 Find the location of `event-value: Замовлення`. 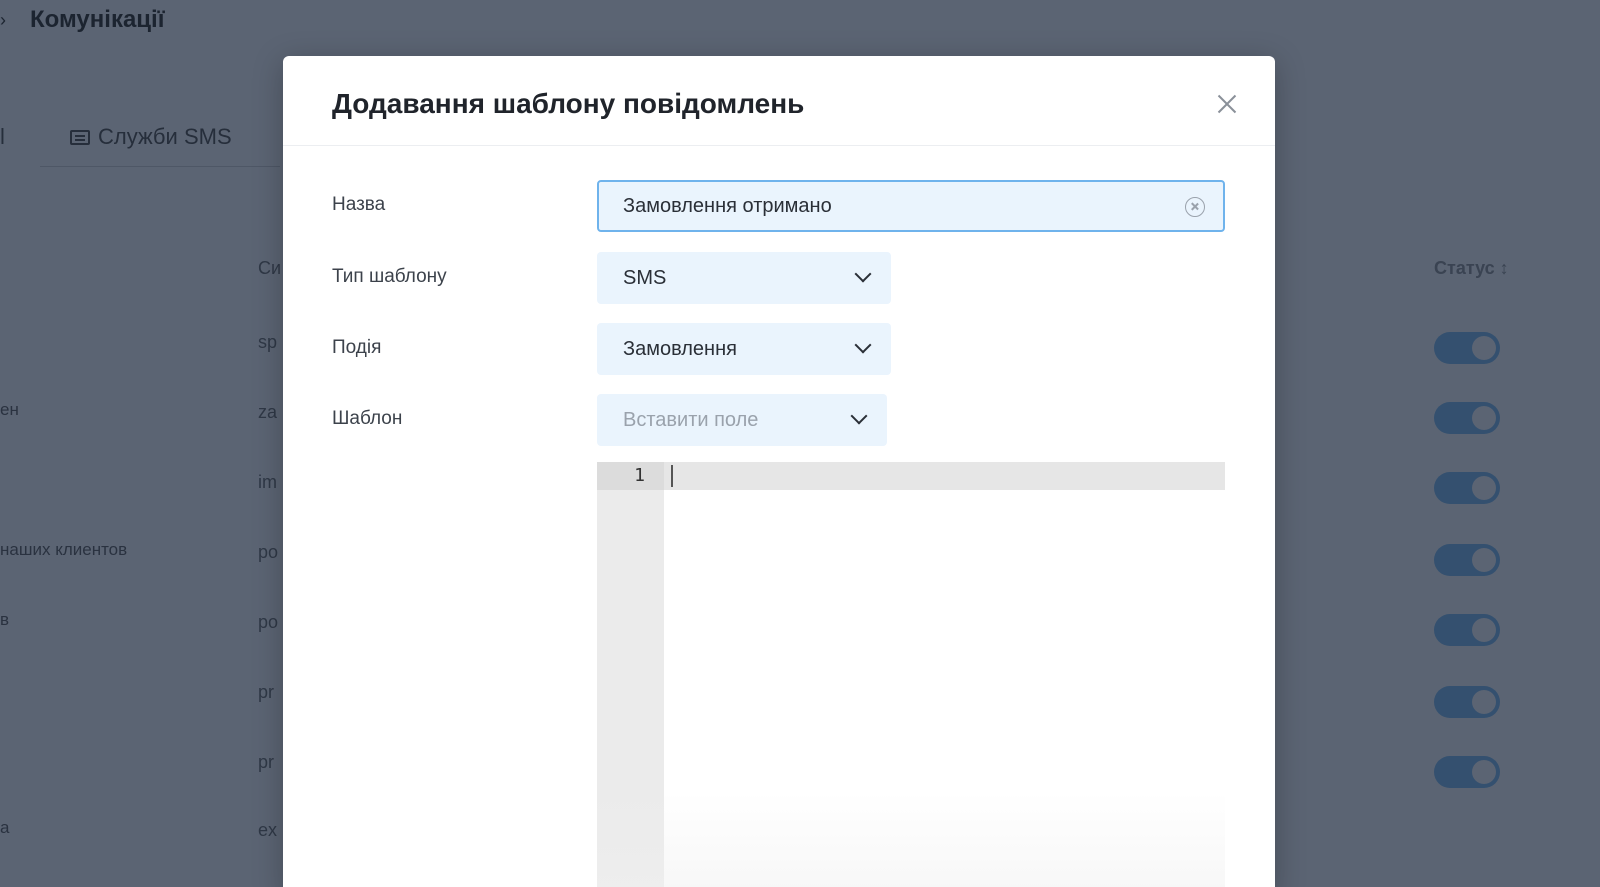

event-value: Замовлення is located at coordinates (680, 348).